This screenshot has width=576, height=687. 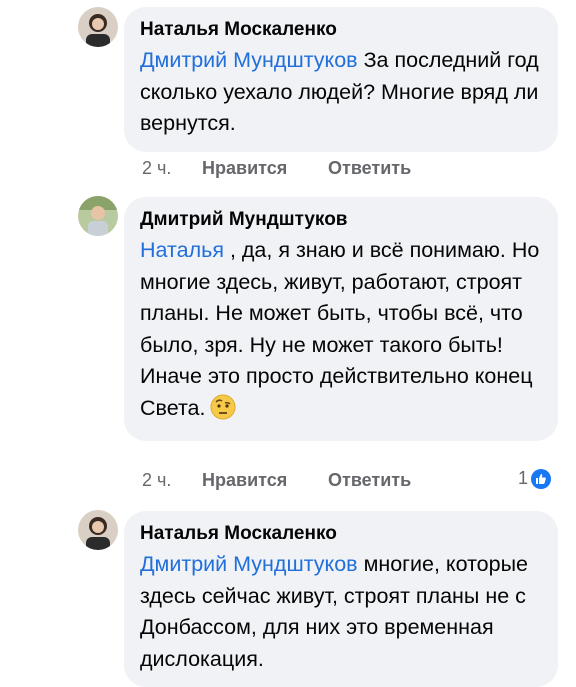 I want to click on like-icon, so click(x=541, y=478).